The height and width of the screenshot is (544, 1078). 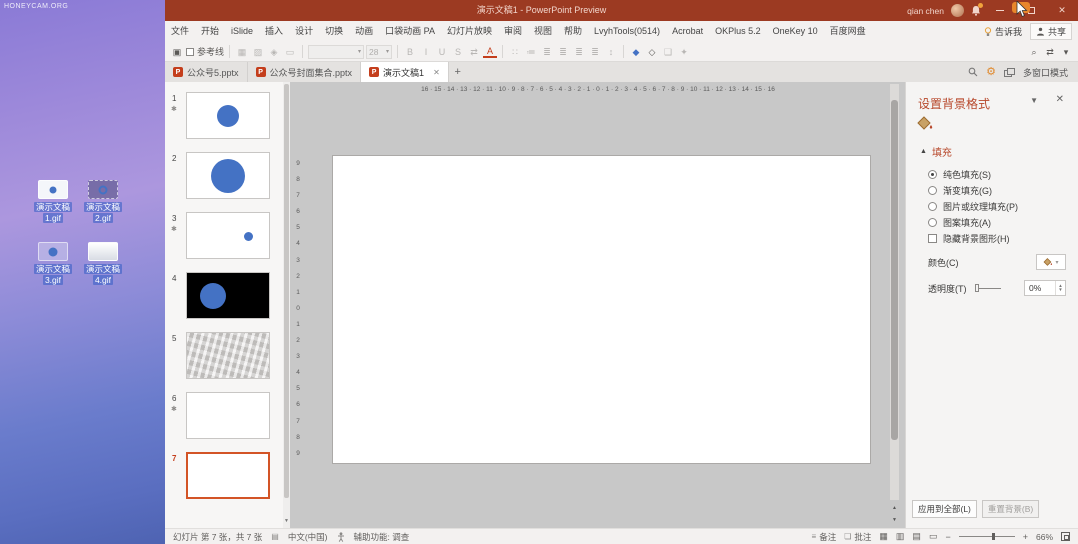 I want to click on checkbox-option-4: 隐藏背景图形(H), so click(x=973, y=238).